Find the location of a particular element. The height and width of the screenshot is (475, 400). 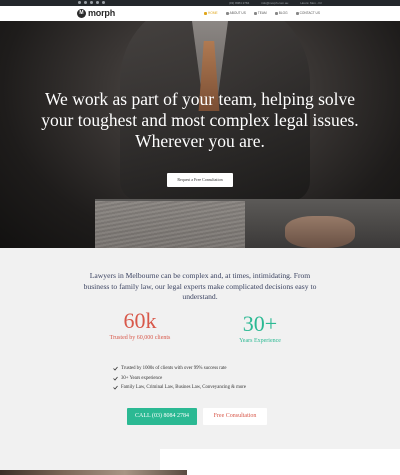

nav-item-label: BLOG is located at coordinates (283, 13).